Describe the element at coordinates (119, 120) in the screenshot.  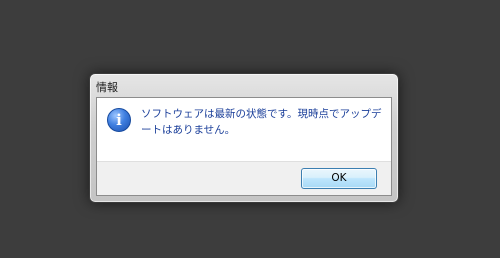
I see `info-icon: i` at that location.